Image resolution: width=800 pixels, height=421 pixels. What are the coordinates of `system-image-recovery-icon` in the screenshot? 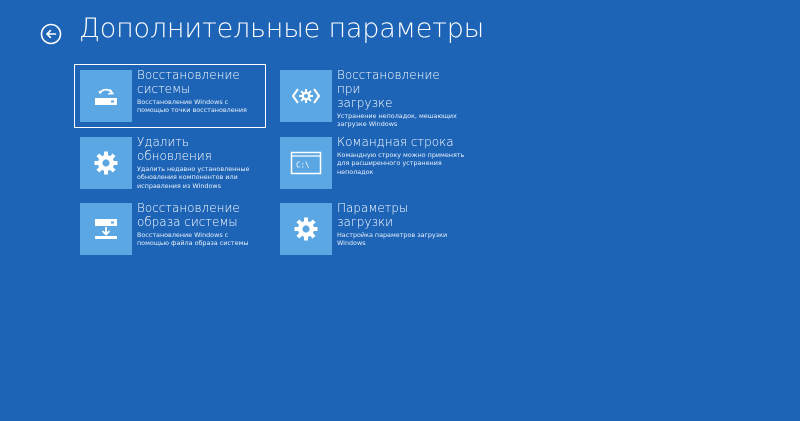 It's located at (106, 229).